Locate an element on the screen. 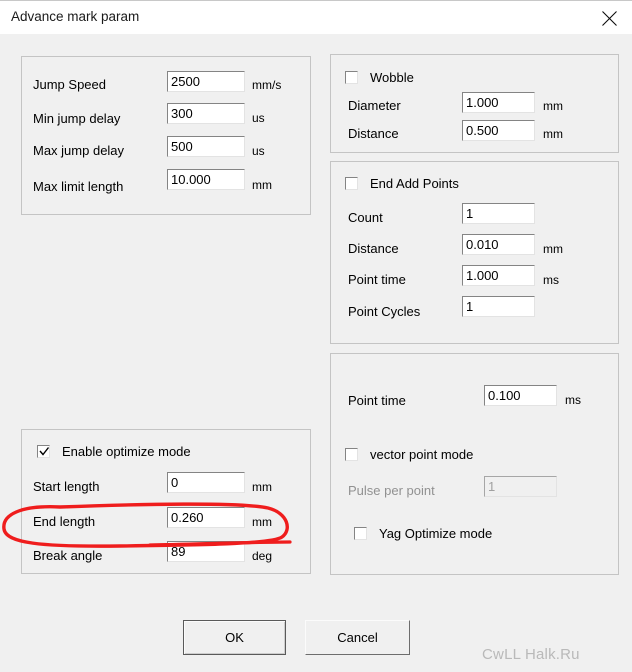 The width and height of the screenshot is (632, 672). break-angle-input: 89 is located at coordinates (206, 551).